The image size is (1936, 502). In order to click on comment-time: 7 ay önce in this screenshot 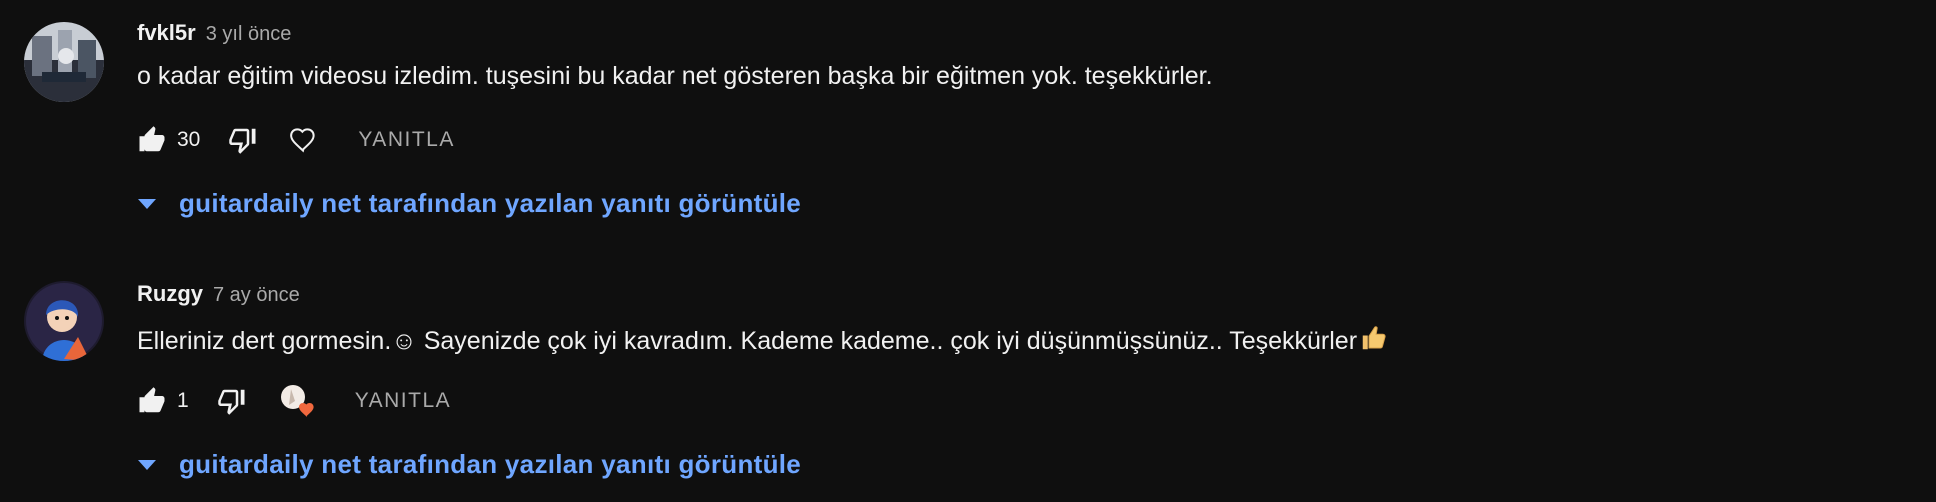, I will do `click(256, 295)`.